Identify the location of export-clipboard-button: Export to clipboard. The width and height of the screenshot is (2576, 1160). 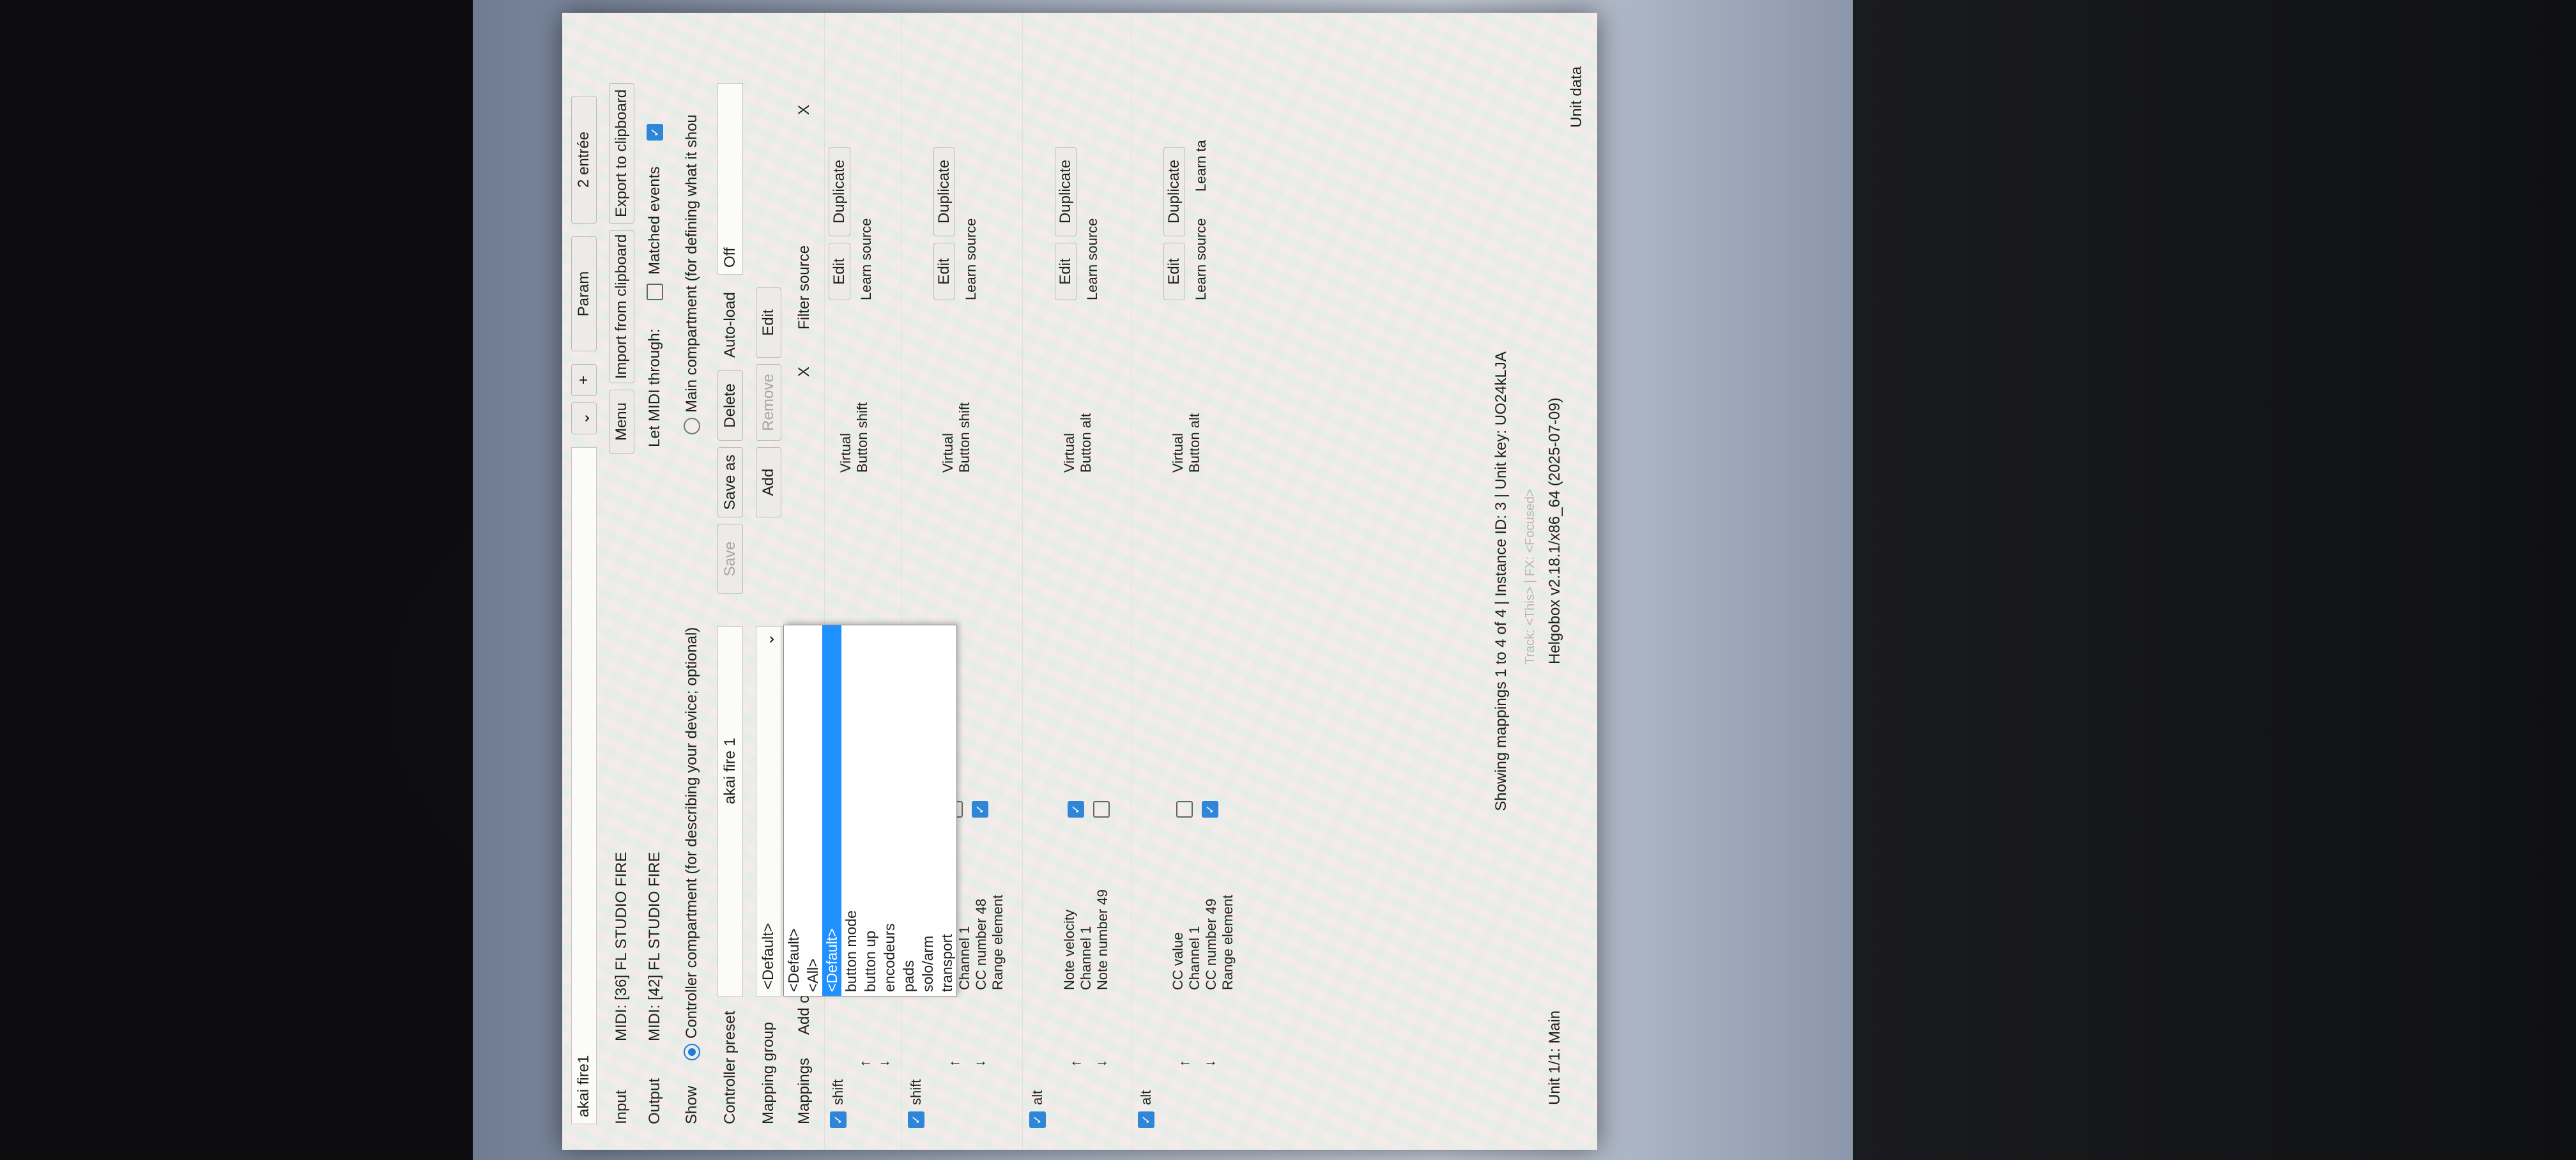
(621, 153).